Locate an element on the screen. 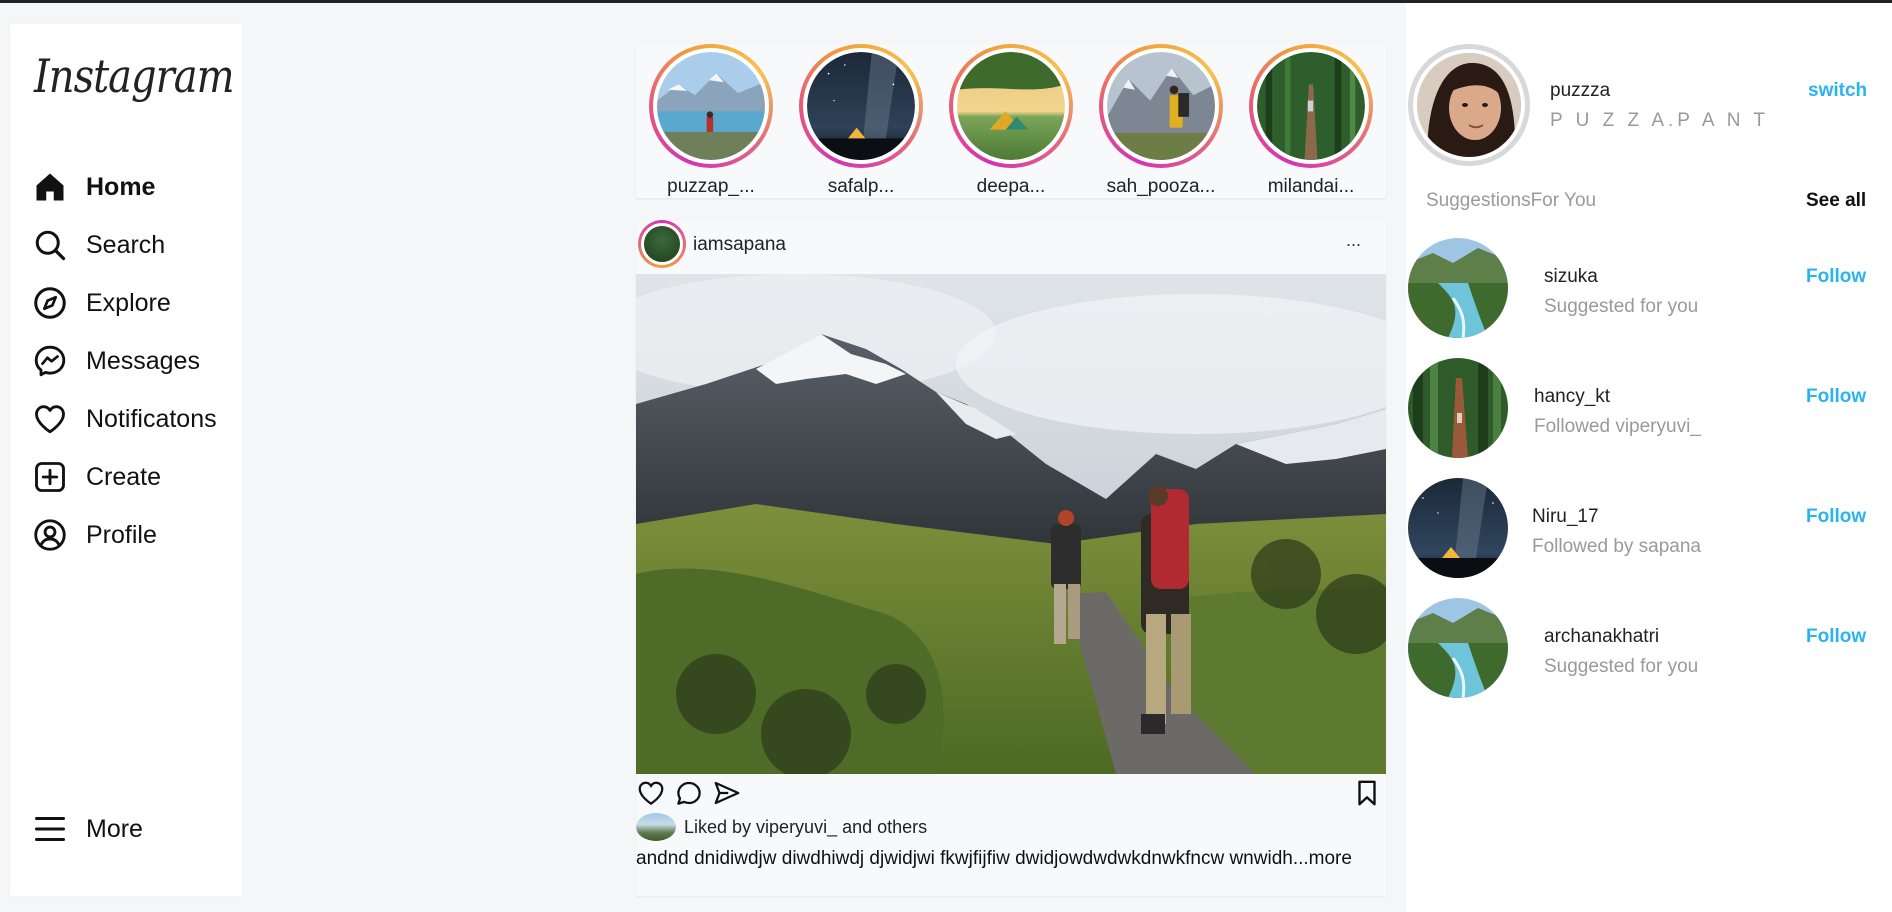 Image resolution: width=1892 pixels, height=912 pixels. home-icon is located at coordinates (50, 187).